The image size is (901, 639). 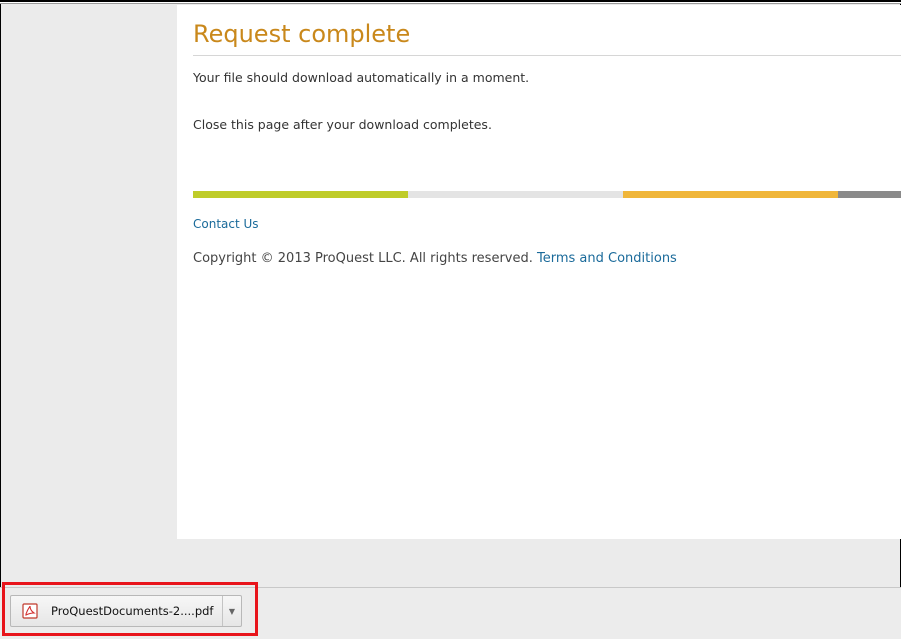 I want to click on color-segment-lightgray, so click(x=515, y=194).